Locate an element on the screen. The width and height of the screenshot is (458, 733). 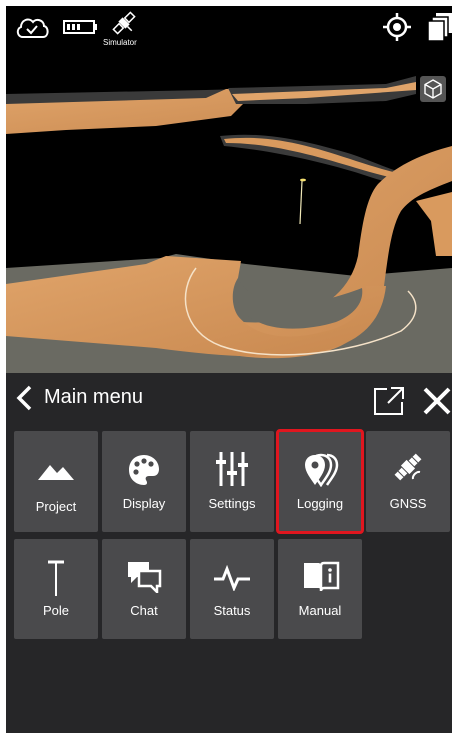
tile-label: Settings is located at coordinates (232, 503).